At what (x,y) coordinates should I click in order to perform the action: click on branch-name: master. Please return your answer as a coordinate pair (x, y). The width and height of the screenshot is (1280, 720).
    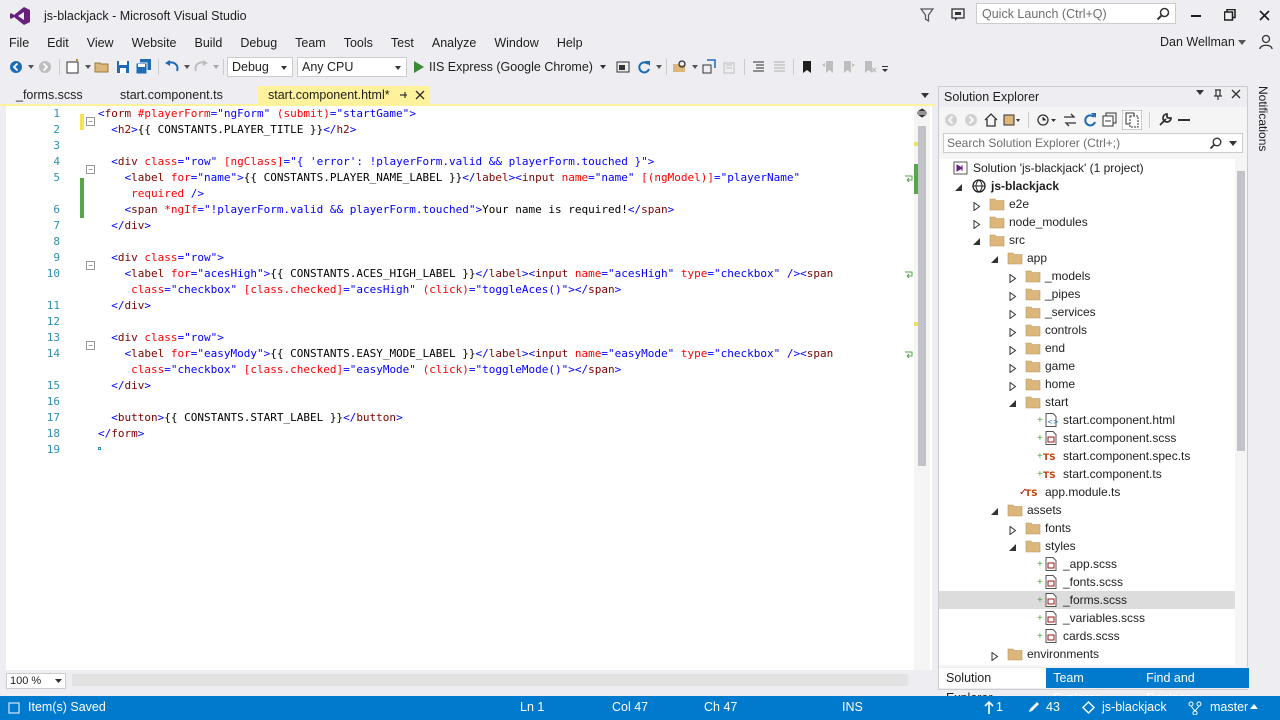
    Looking at the image, I should click on (1229, 707).